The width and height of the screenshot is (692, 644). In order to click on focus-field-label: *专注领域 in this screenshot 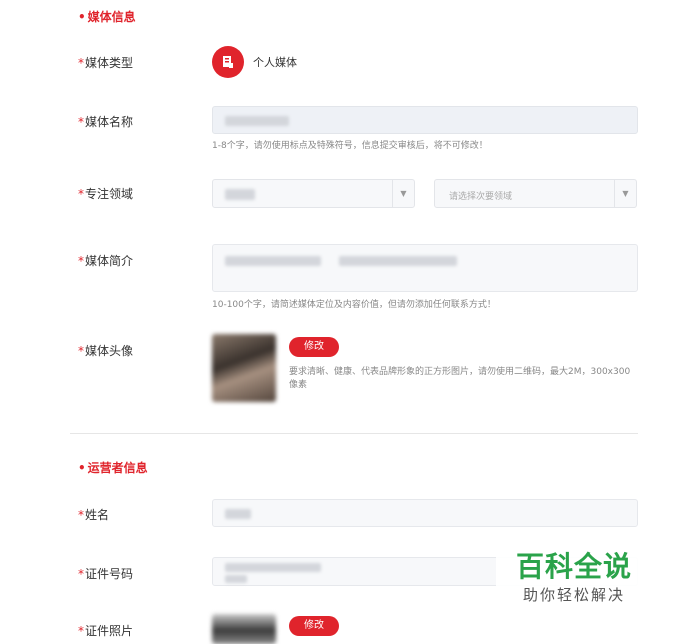, I will do `click(106, 194)`.